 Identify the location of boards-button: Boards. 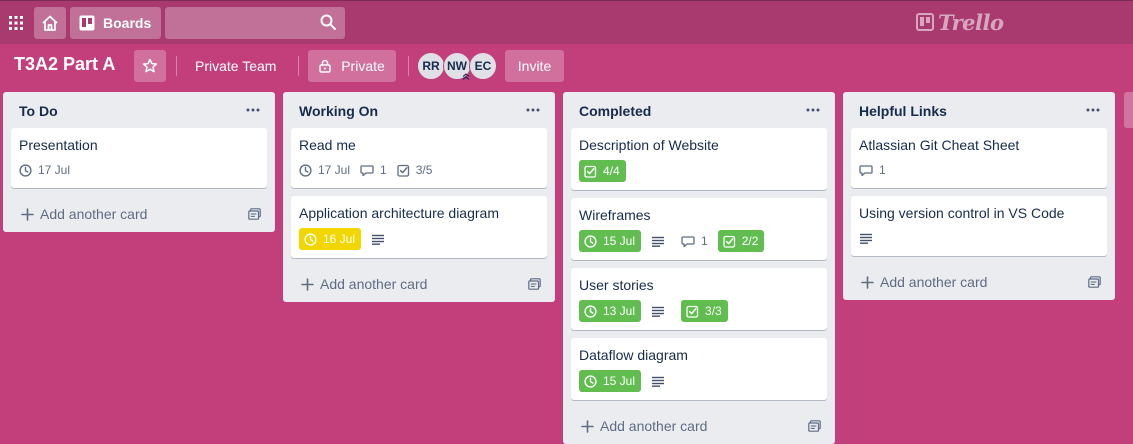
(115, 23).